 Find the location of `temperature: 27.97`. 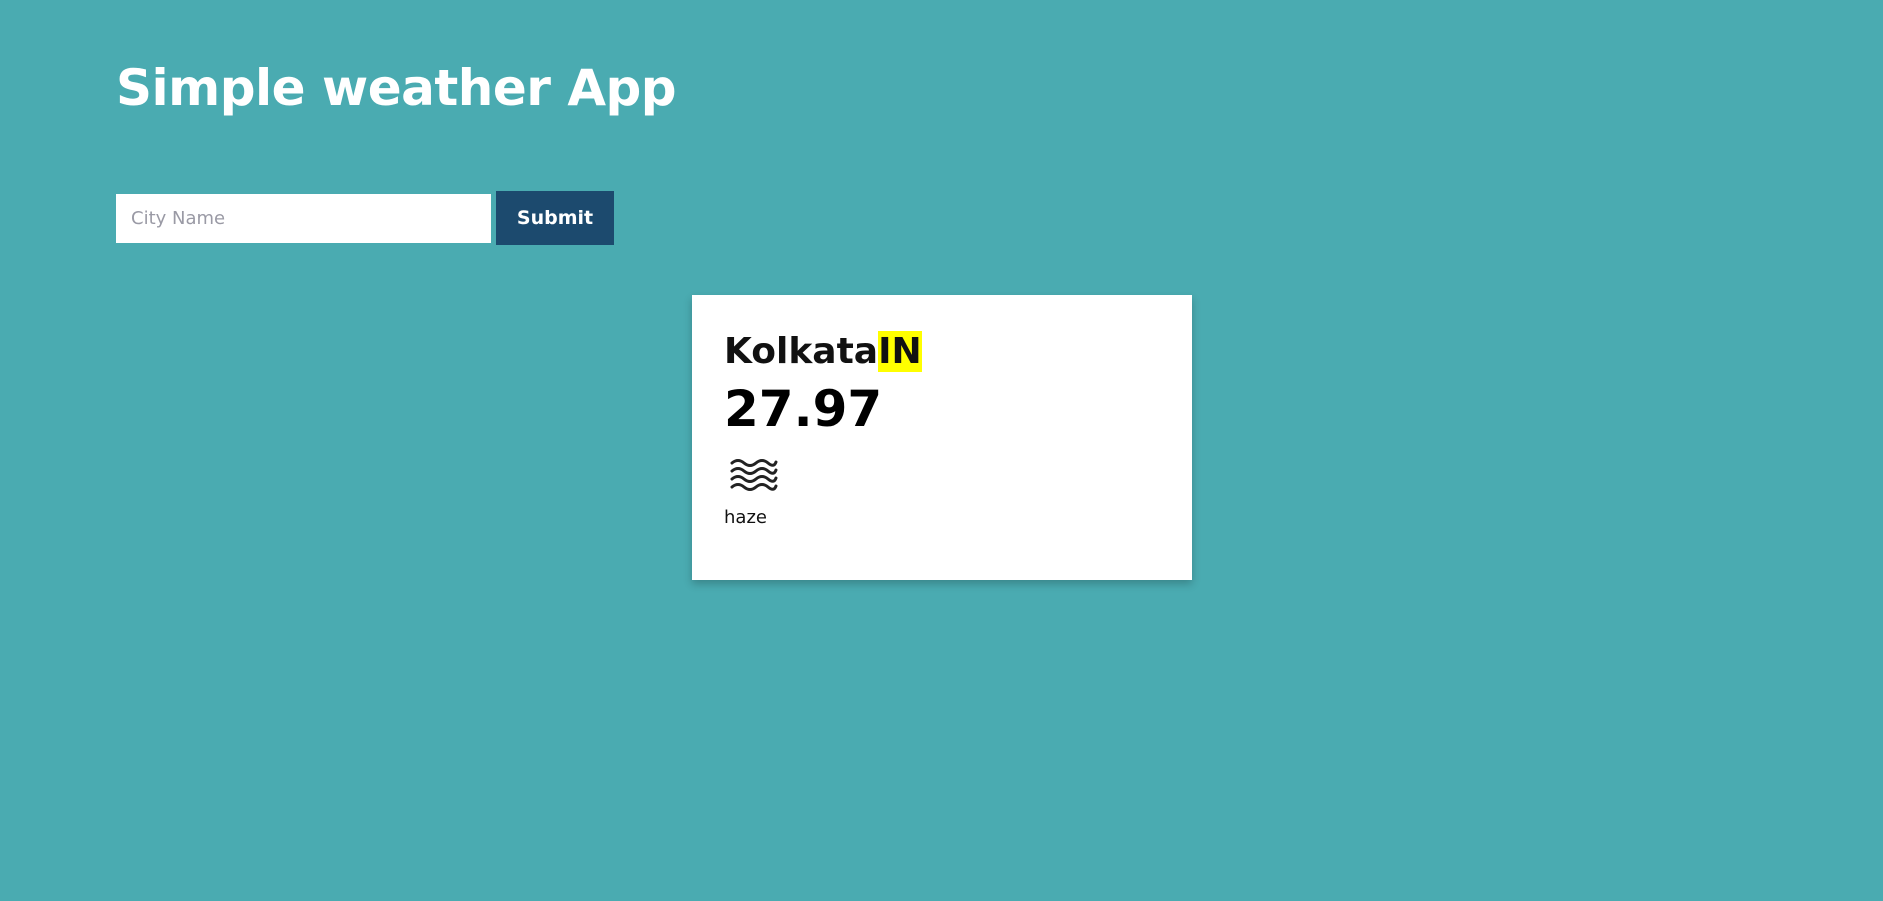

temperature: 27.97 is located at coordinates (803, 409).